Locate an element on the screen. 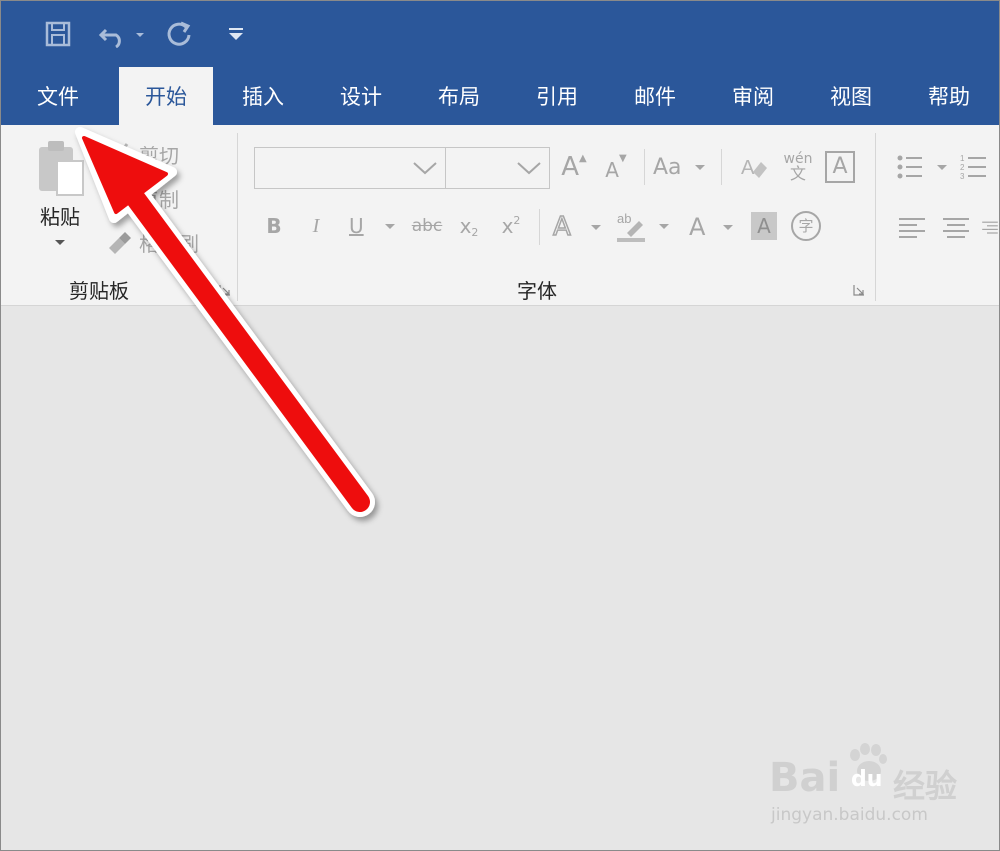 The image size is (1000, 851). italic-icon: I is located at coordinates (316, 225).